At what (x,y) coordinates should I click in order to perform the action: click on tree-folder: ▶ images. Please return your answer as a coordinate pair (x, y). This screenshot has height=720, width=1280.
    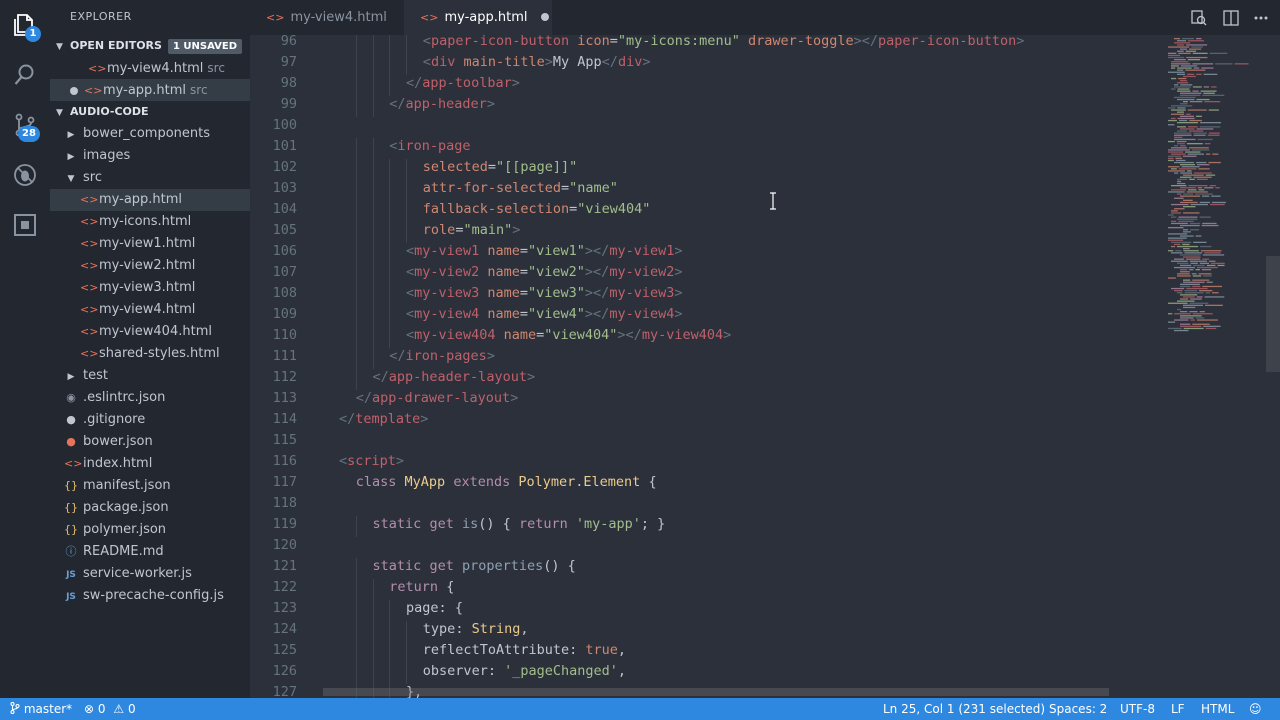
    Looking at the image, I should click on (150, 156).